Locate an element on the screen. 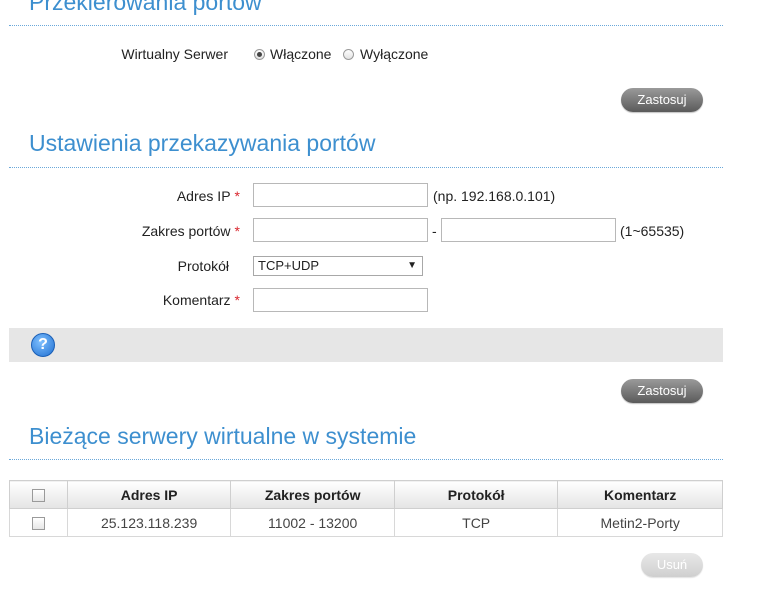  apply-port-forward-button: Zastosuj is located at coordinates (662, 391).